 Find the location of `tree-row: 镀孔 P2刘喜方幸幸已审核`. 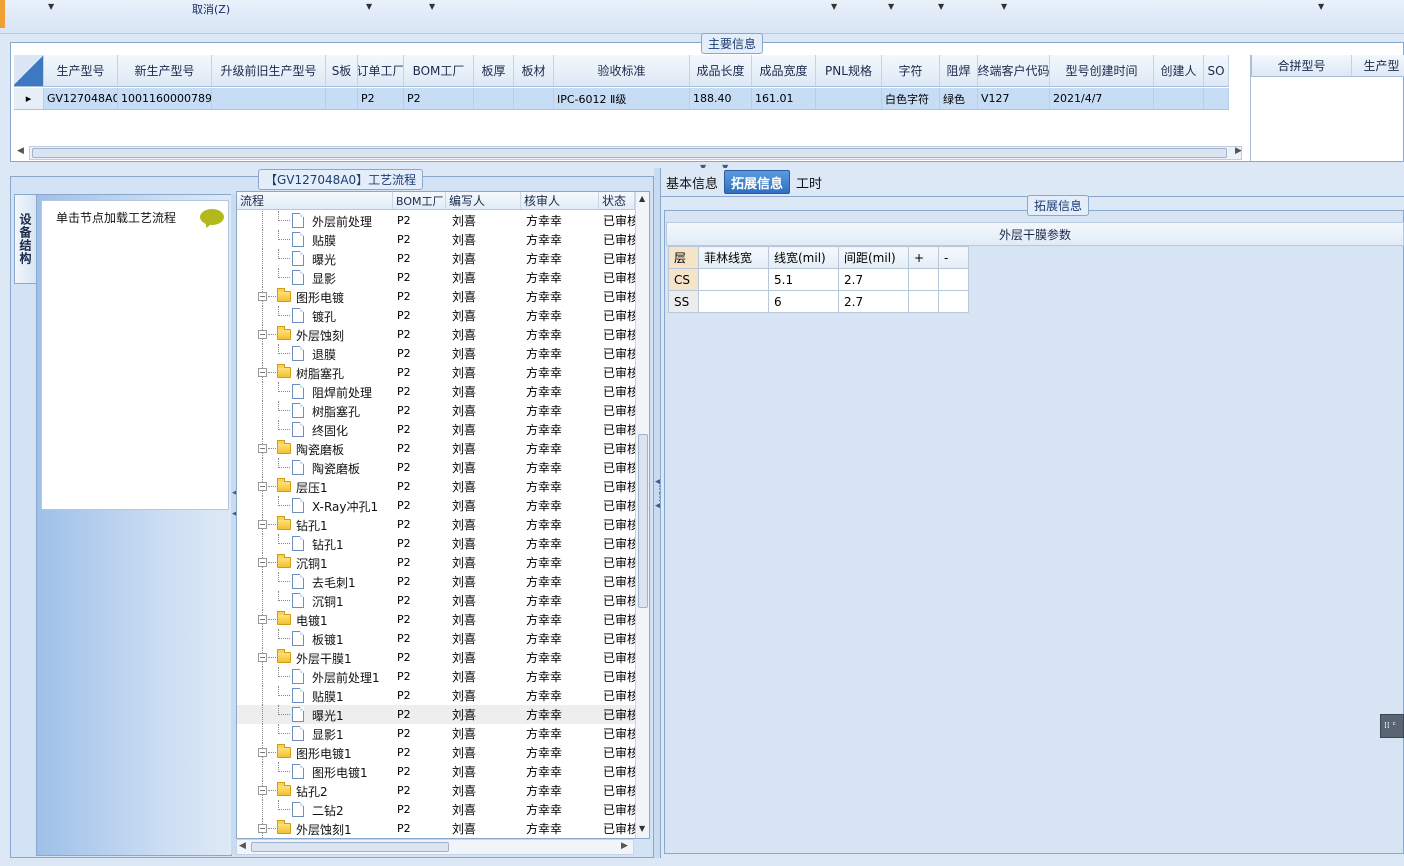

tree-row: 镀孔 P2刘喜方幸幸已审核 is located at coordinates (436, 315).